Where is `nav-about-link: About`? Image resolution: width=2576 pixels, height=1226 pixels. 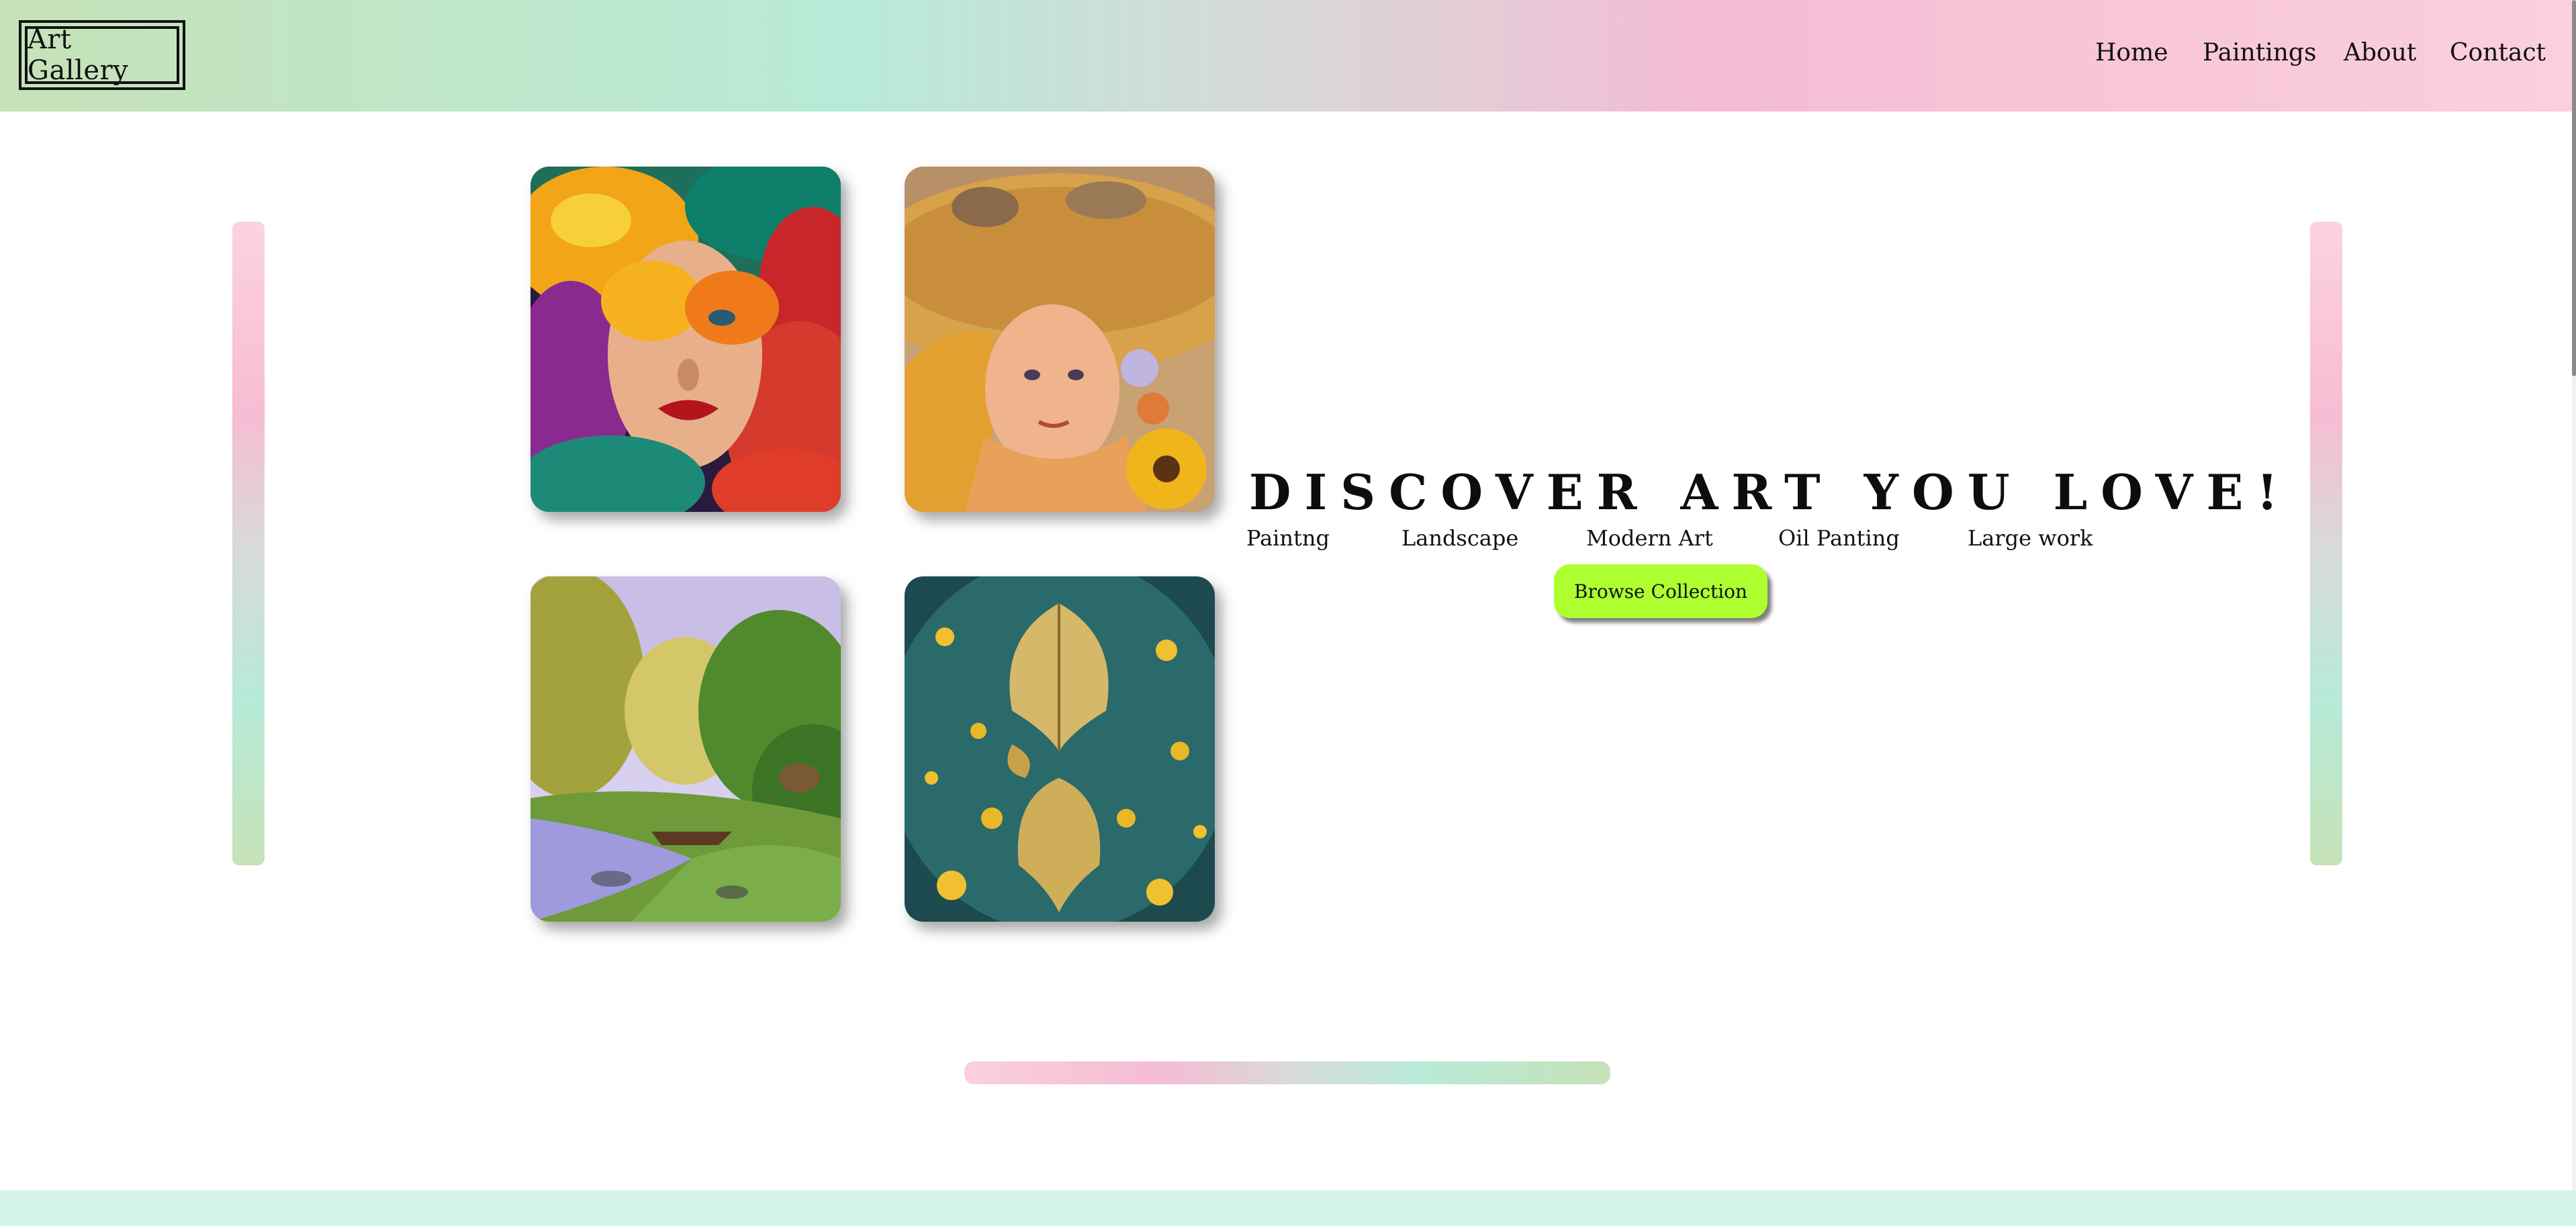
nav-about-link: About is located at coordinates (2380, 53).